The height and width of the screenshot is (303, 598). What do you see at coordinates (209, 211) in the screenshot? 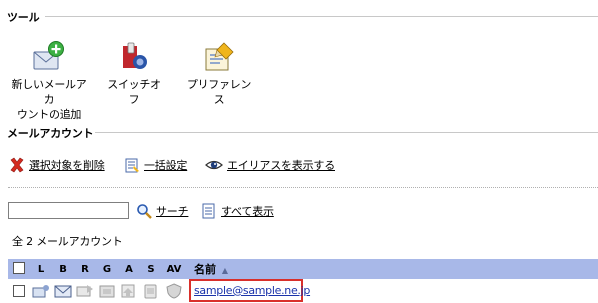
I see `list-document-icon` at bounding box center [209, 211].